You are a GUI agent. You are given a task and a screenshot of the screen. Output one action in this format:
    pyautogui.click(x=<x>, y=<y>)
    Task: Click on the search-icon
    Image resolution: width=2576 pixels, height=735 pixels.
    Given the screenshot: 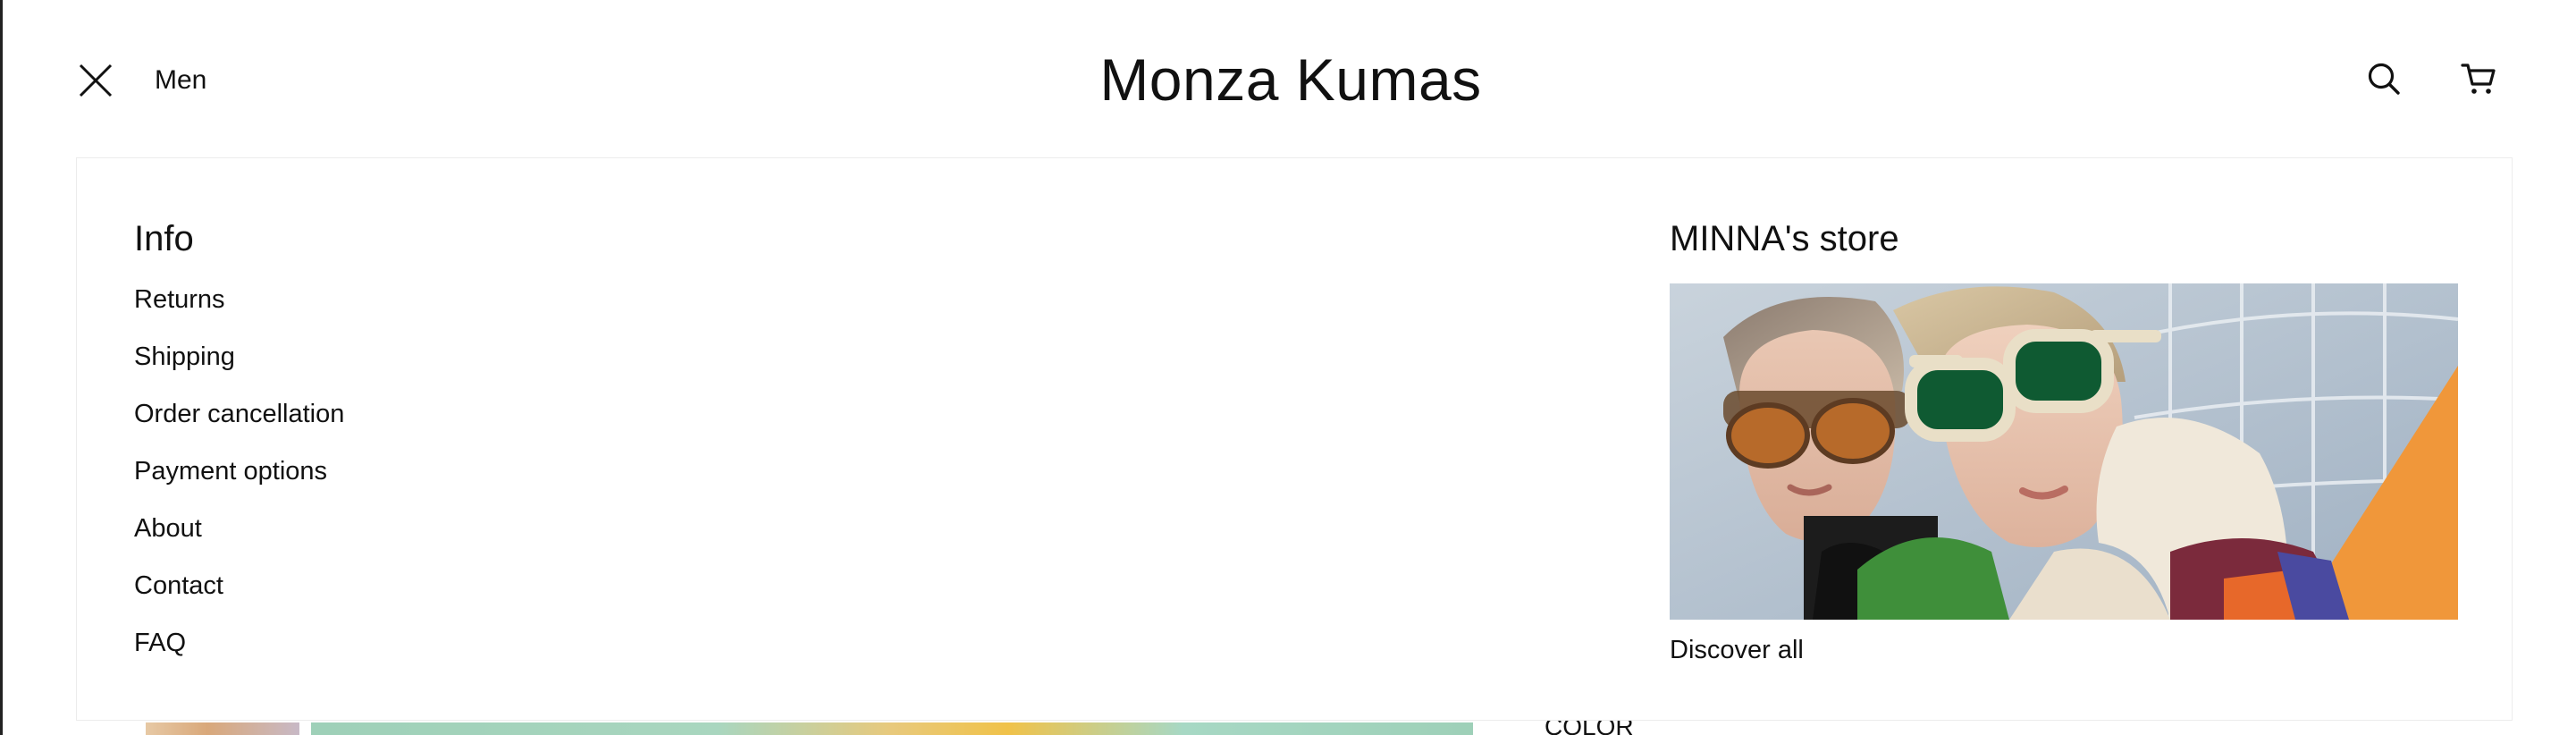 What is the action you would take?
    pyautogui.click(x=2384, y=79)
    